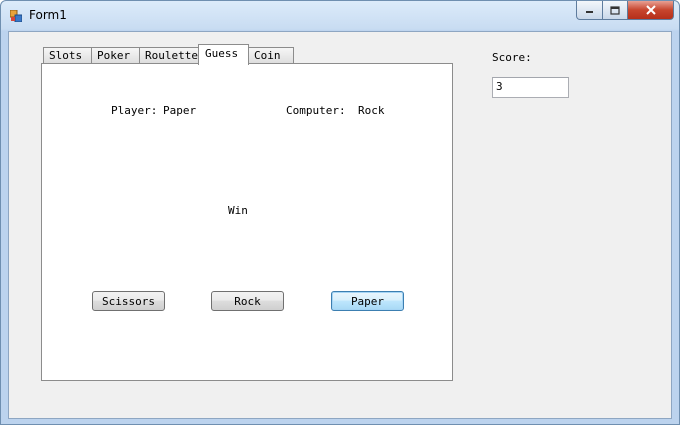 The width and height of the screenshot is (680, 425). What do you see at coordinates (316, 110) in the screenshot?
I see `computer-label: Computer:` at bounding box center [316, 110].